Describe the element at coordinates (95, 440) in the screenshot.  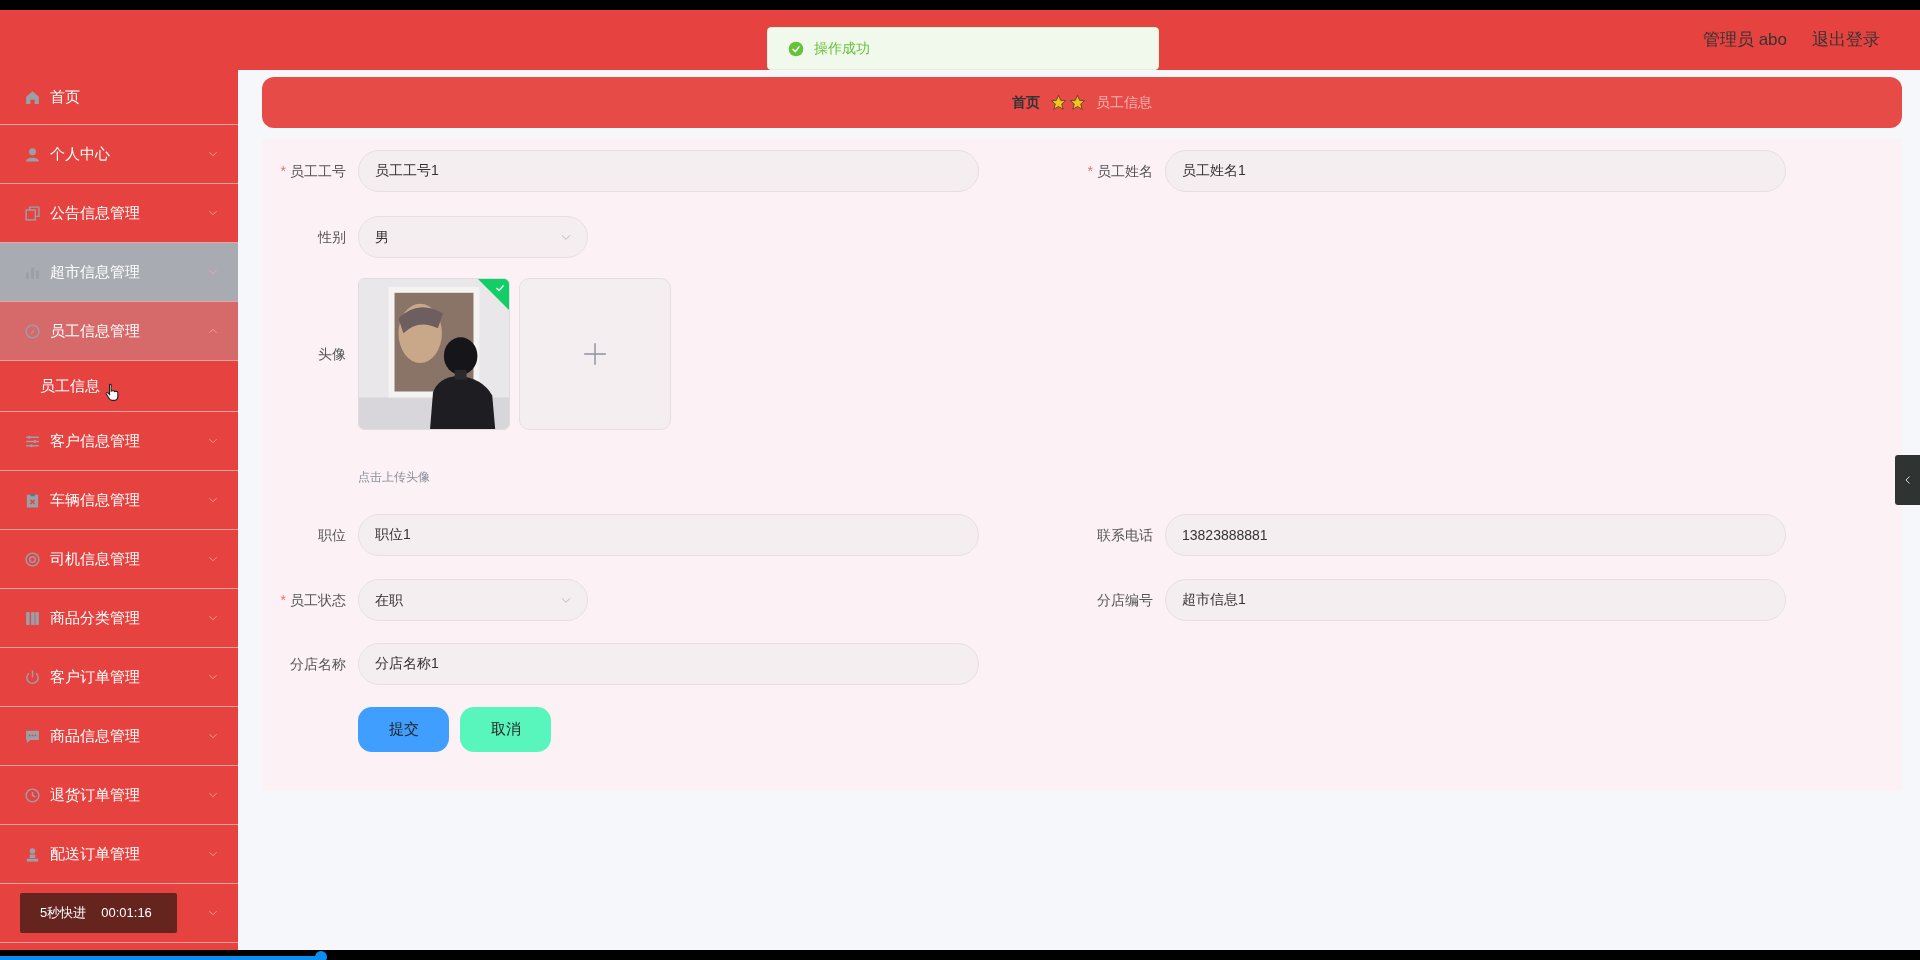
I see `menu-label: 客户信息管理` at that location.